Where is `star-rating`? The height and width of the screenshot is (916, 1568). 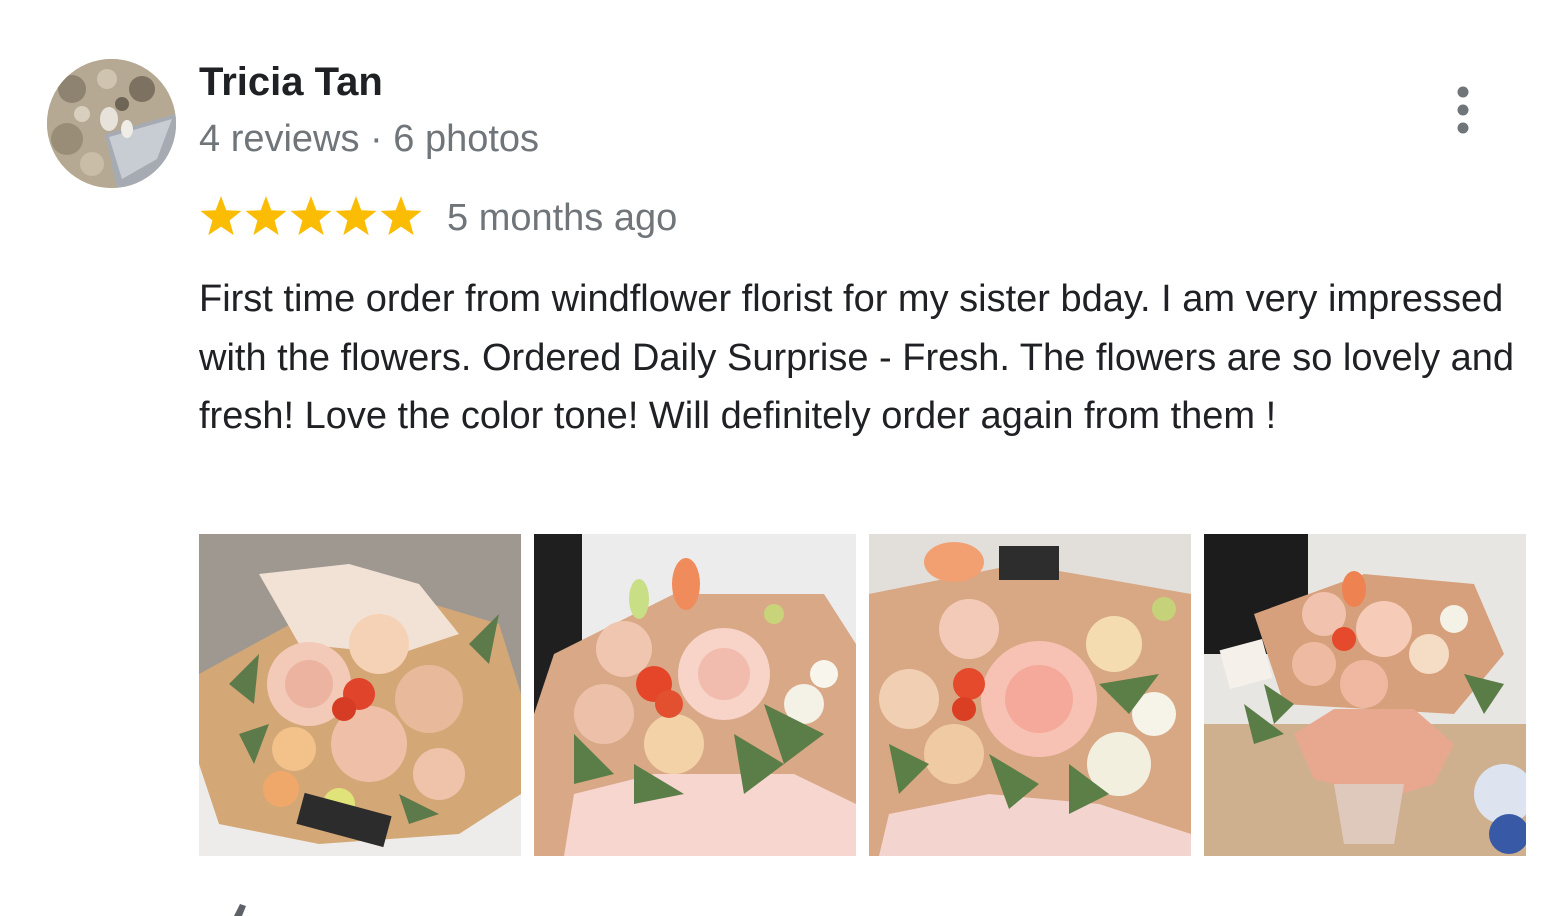
star-rating is located at coordinates (311, 217).